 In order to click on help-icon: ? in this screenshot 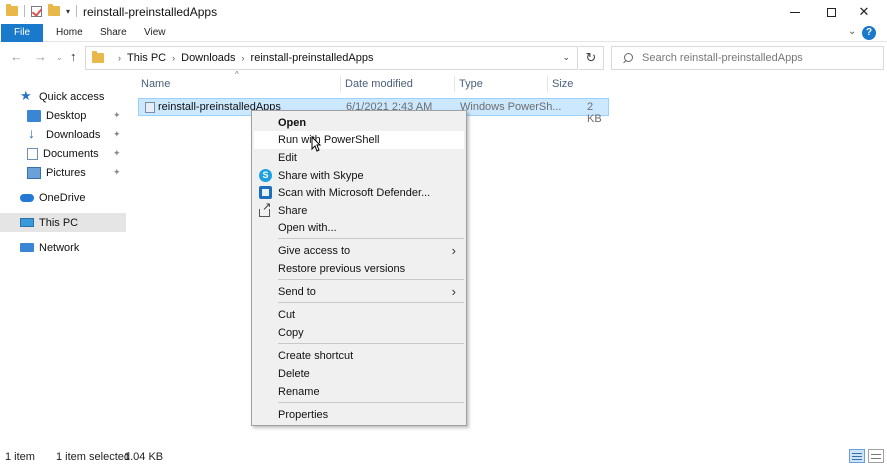, I will do `click(869, 33)`.